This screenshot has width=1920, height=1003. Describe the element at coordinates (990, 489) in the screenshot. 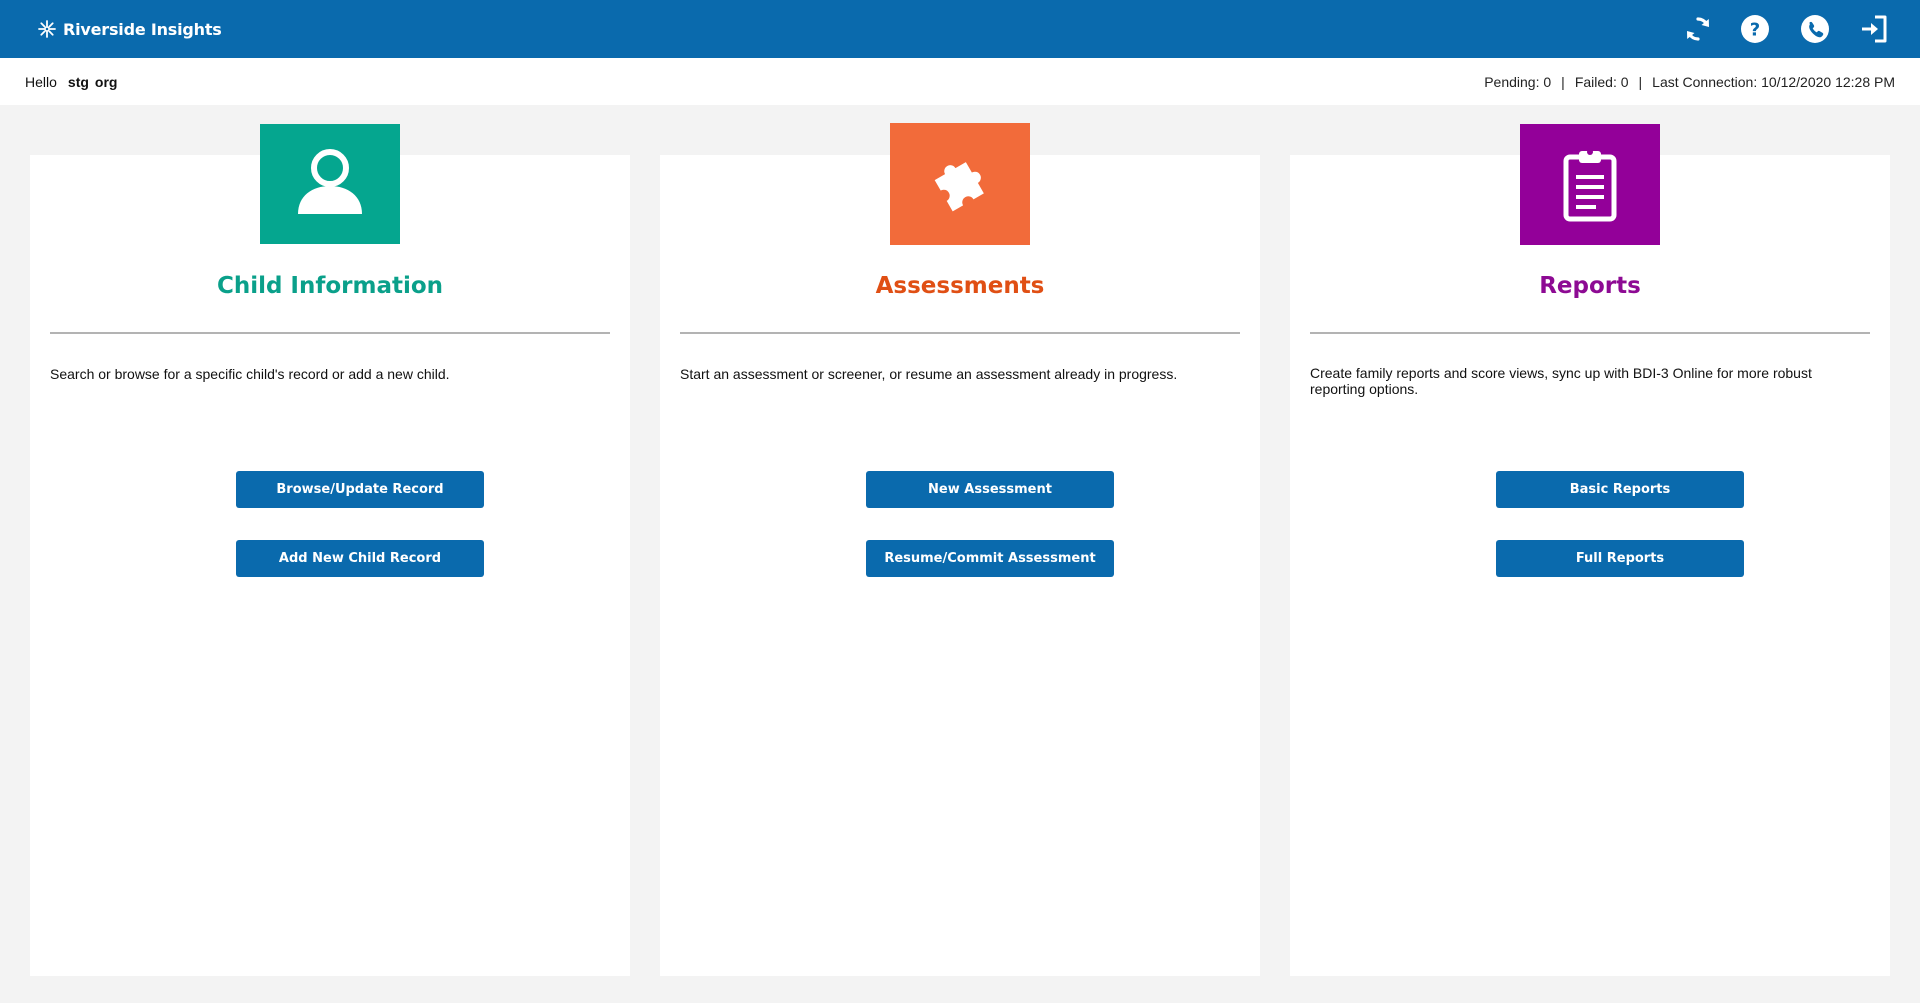

I see `new-assessment-button: New Assessment` at that location.